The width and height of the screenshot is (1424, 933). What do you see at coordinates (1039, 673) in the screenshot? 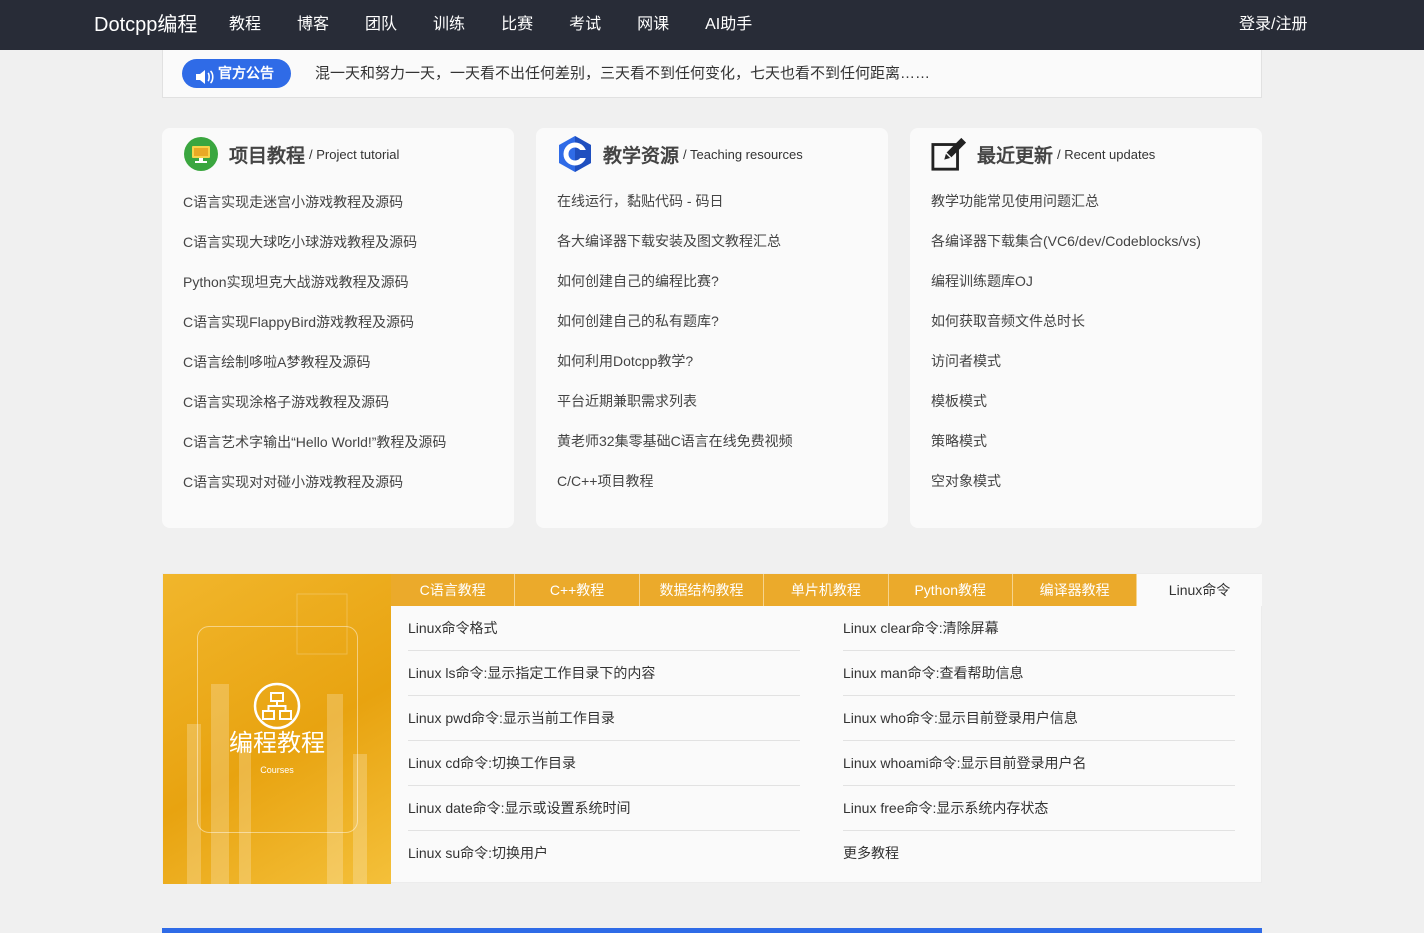
I see `tutorial-link: Linux man命令:查看帮助信息` at bounding box center [1039, 673].